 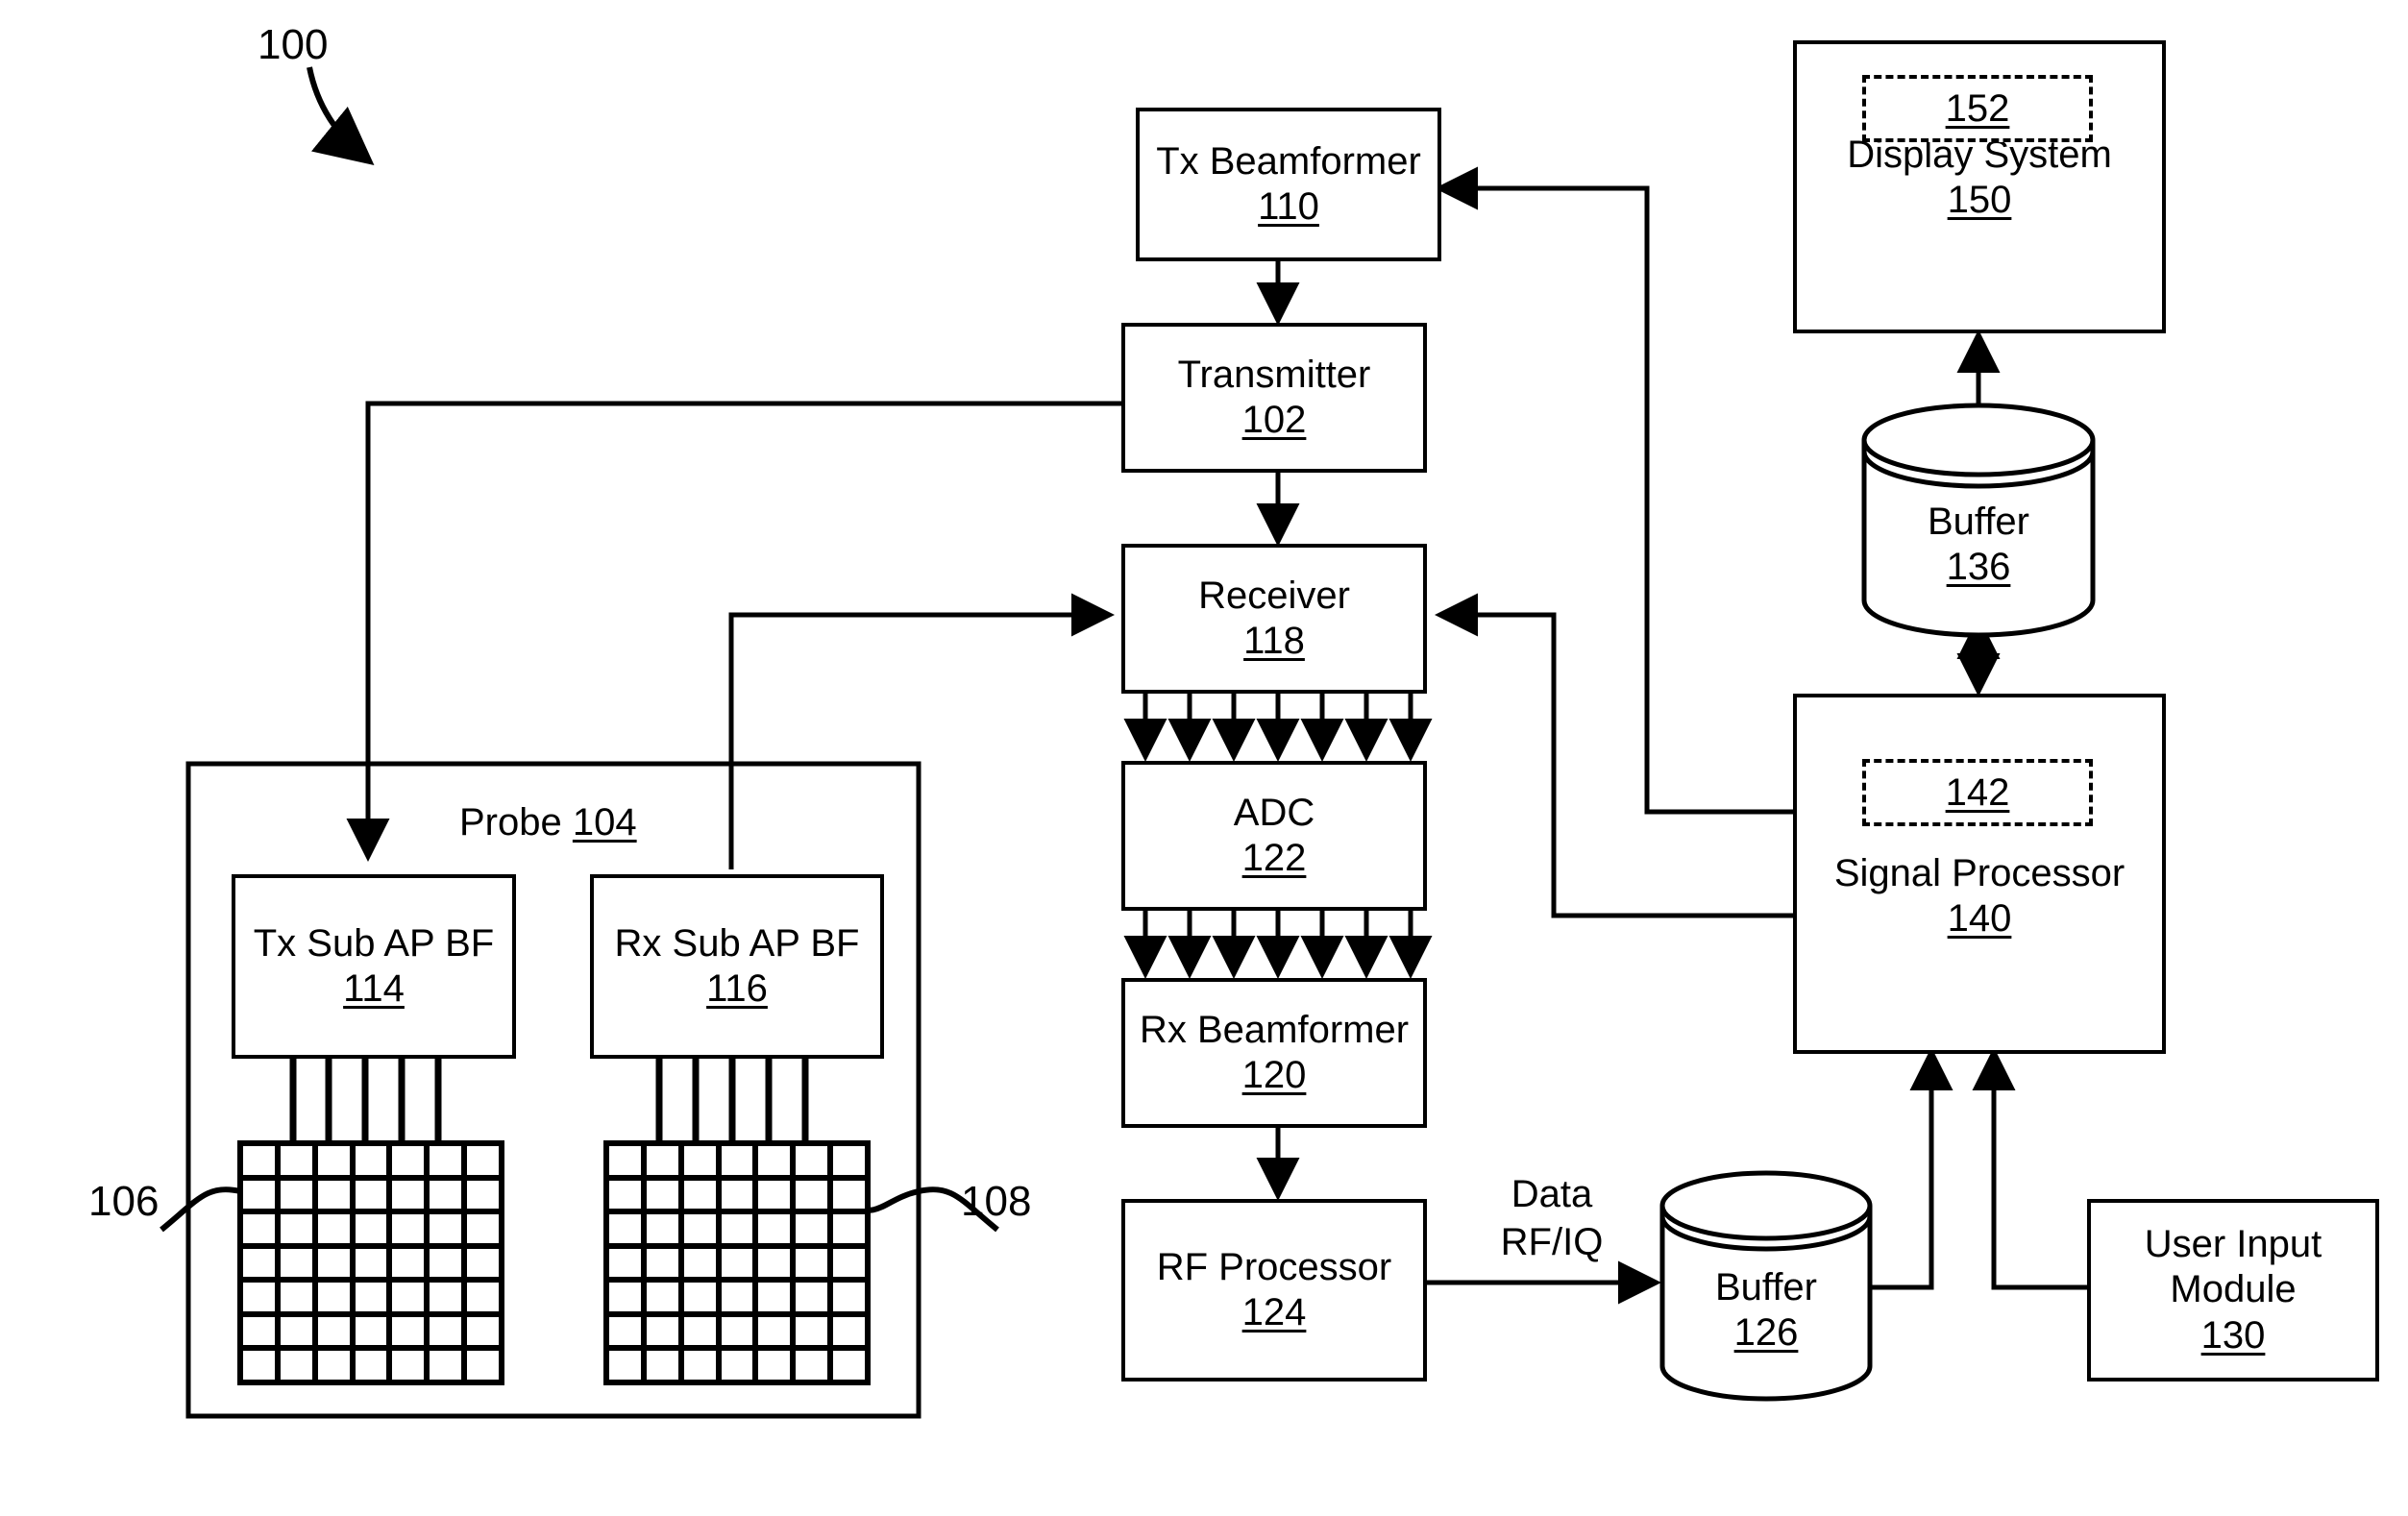 What do you see at coordinates (1552, 1242) in the screenshot?
I see `edge-label-data-line2: RF/IQ` at bounding box center [1552, 1242].